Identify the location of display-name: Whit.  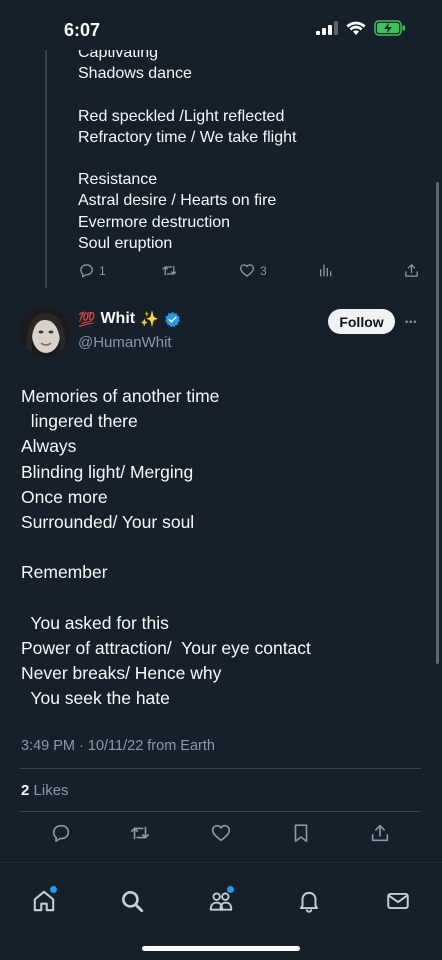
(118, 318).